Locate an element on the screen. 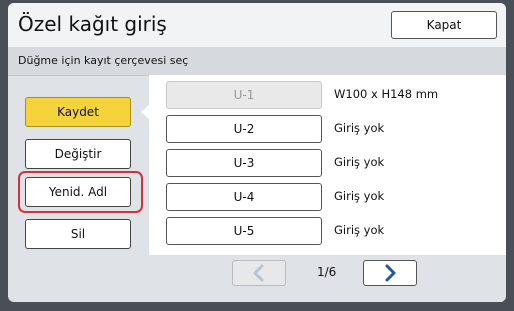 This screenshot has width=514, height=311. slot-info-u4: Giriş yok is located at coordinates (359, 196).